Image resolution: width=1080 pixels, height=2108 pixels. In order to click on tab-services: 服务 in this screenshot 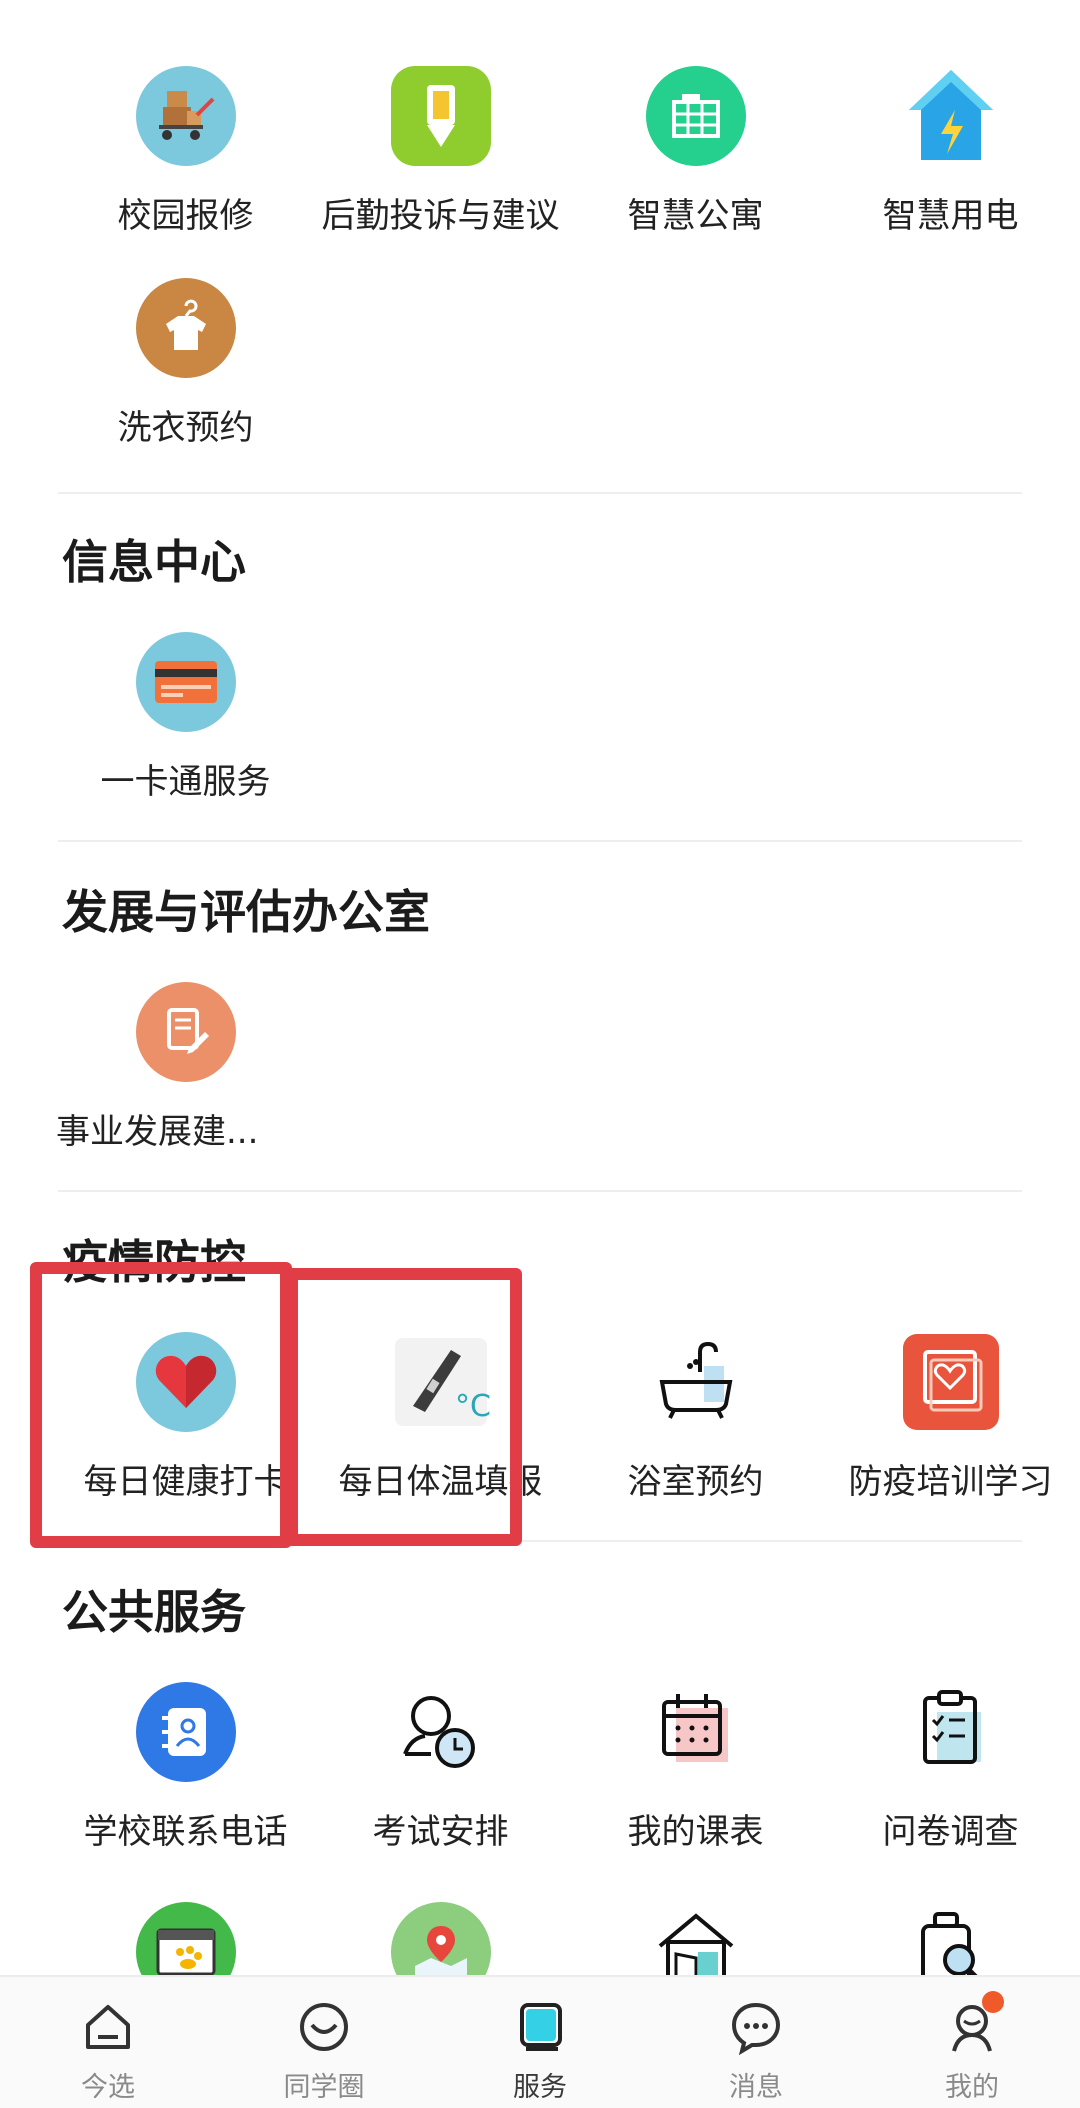, I will do `click(540, 2042)`.